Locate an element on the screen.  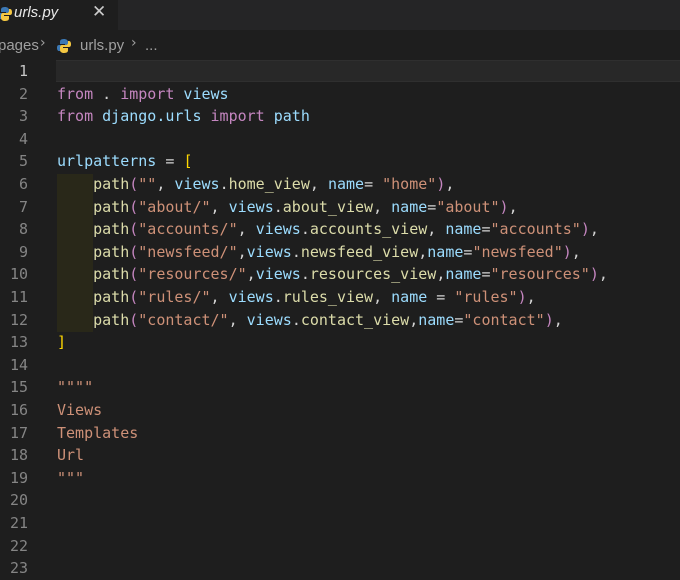
python-icon is located at coordinates (64, 46).